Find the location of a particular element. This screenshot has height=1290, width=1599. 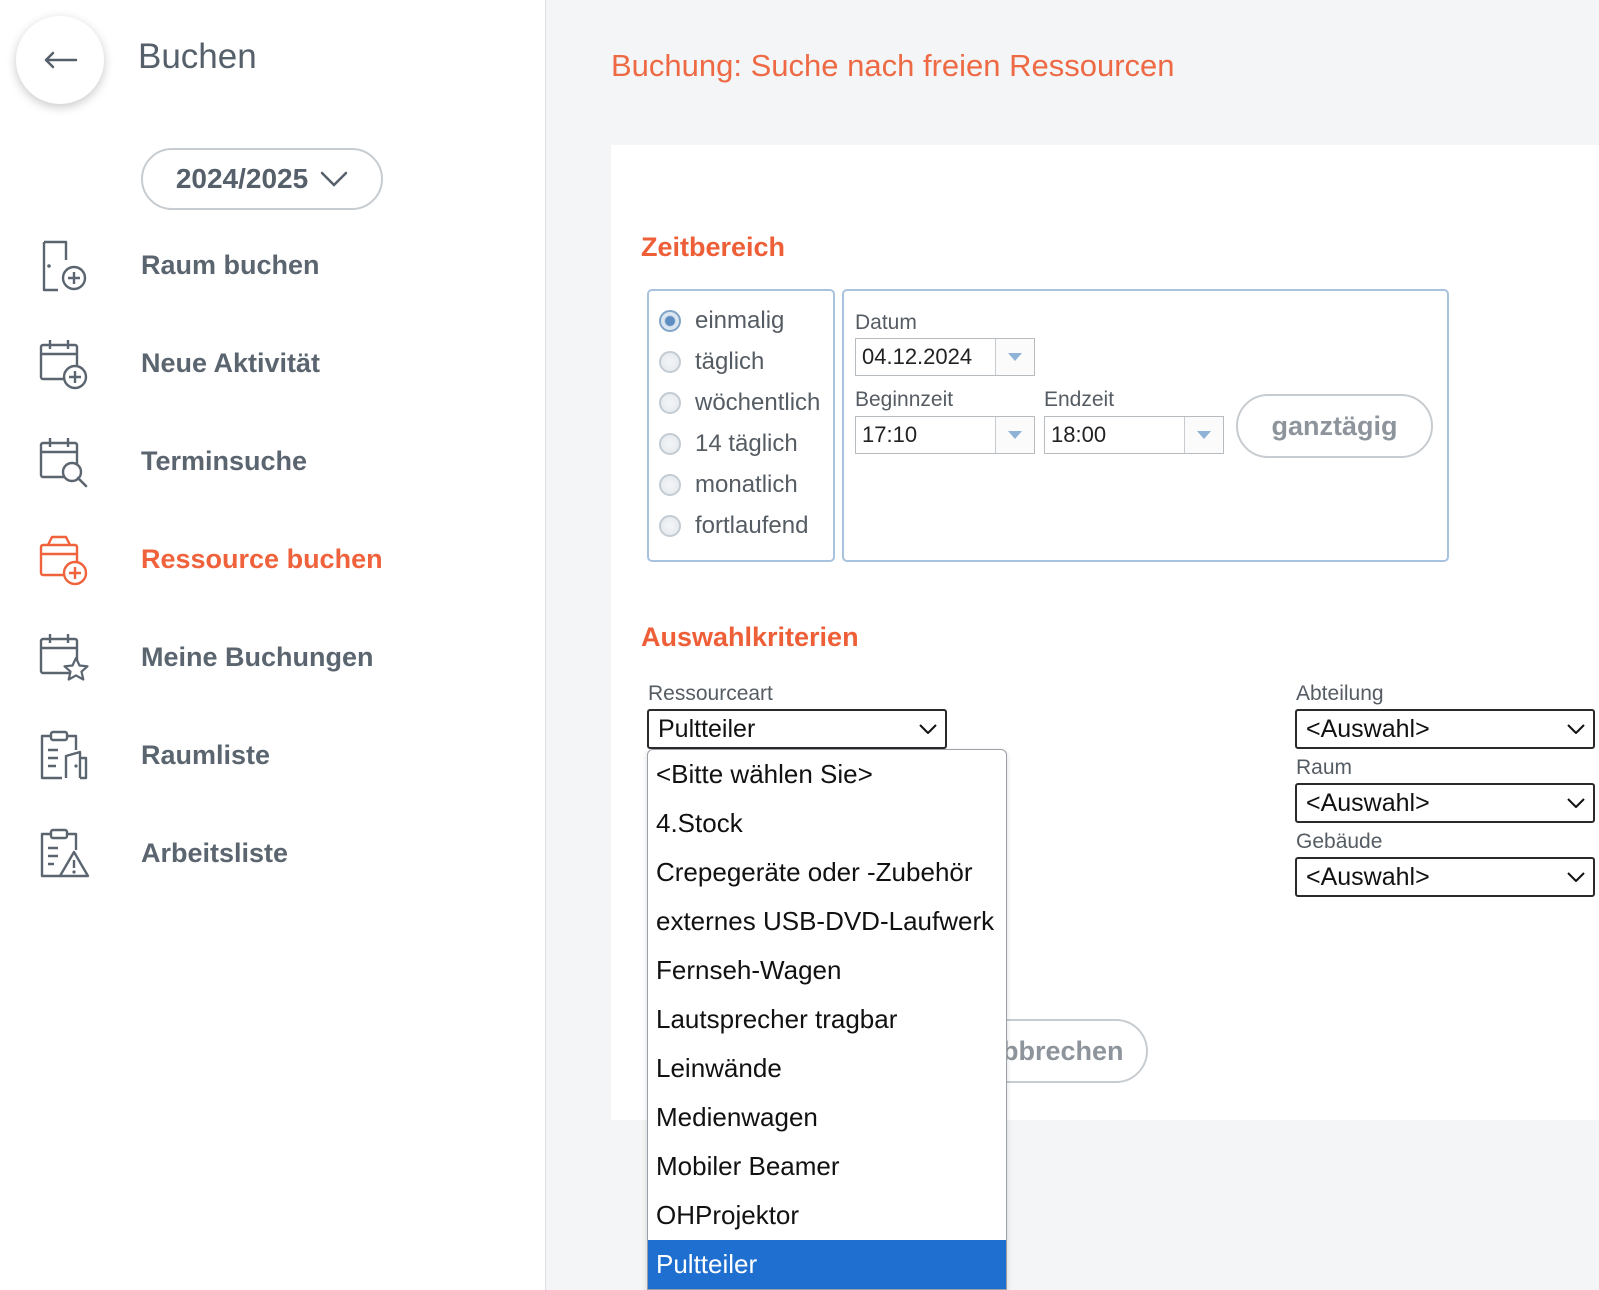

sidebar-item-label: Meine Buchungen is located at coordinates (257, 657).